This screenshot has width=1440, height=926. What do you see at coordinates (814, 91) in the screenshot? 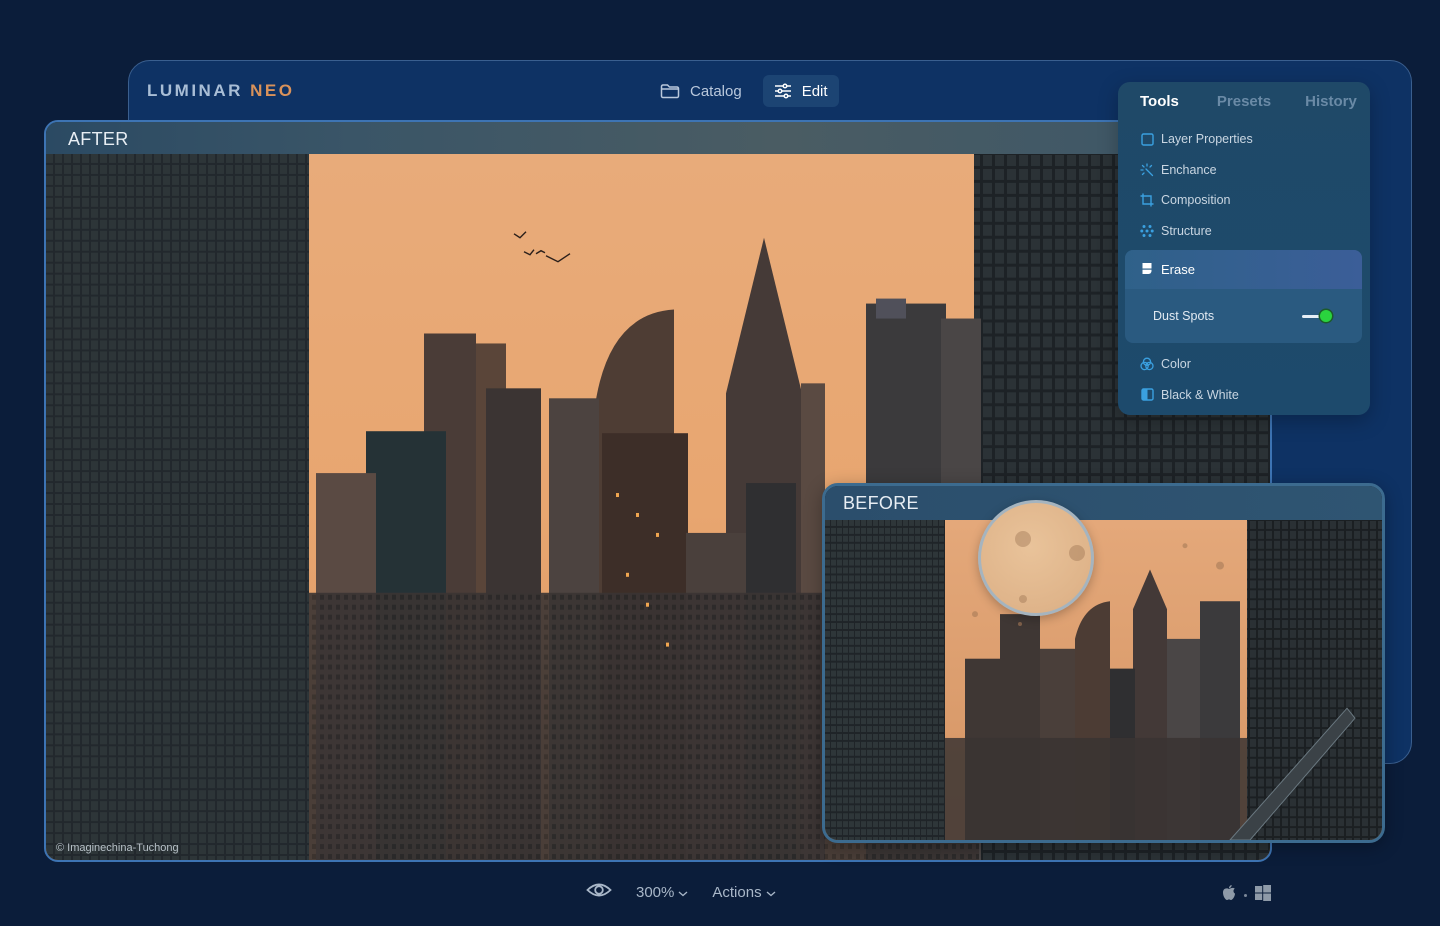
I see `edit-label: Edit` at bounding box center [814, 91].